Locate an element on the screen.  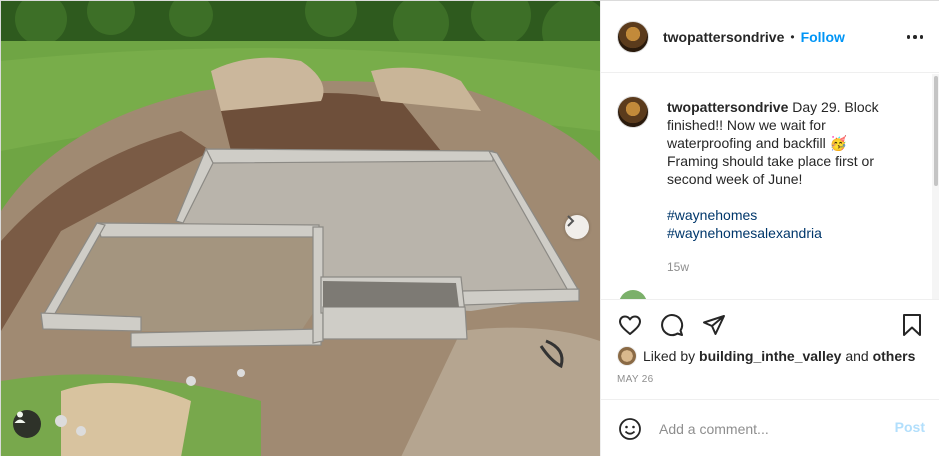
liked-by-prefix: Liked by is located at coordinates (669, 356).